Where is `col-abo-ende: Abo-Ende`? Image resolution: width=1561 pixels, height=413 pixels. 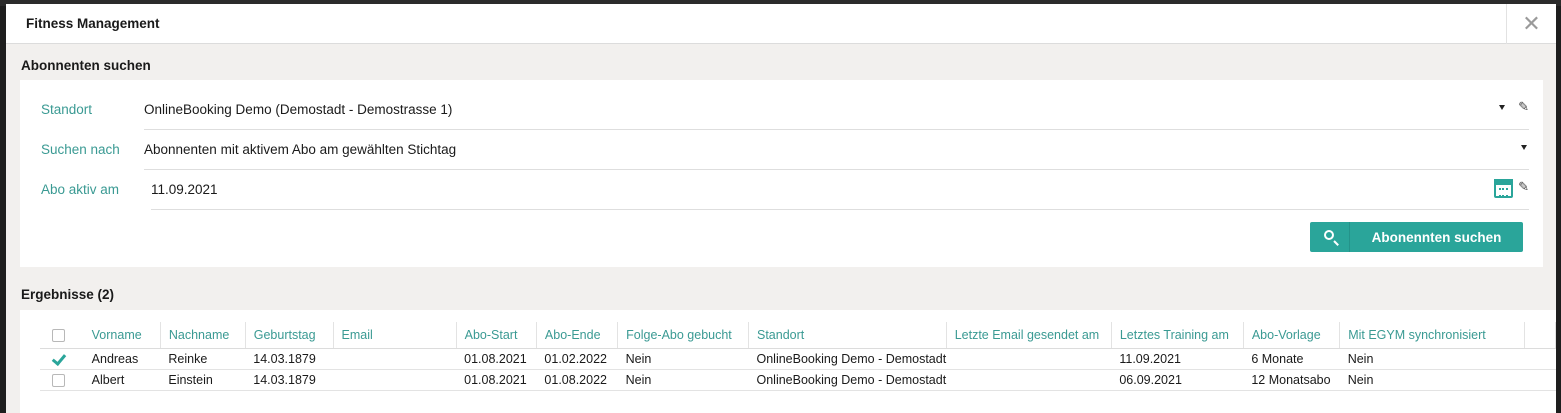
col-abo-ende: Abo-Ende is located at coordinates (577, 335).